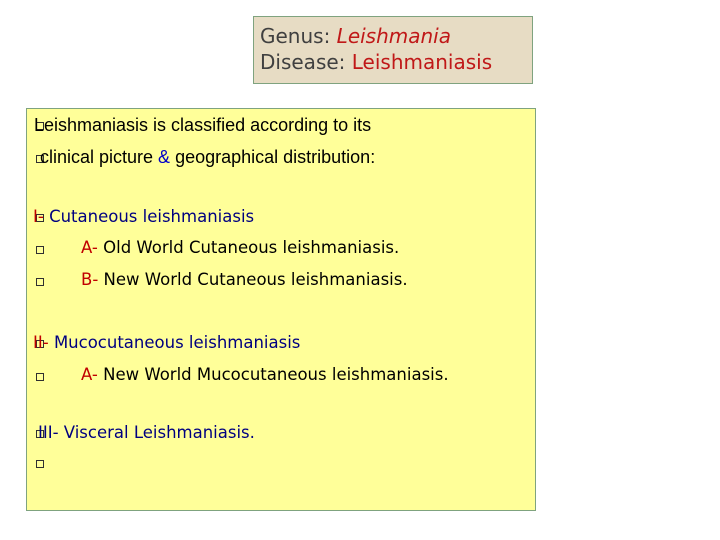 The image size is (720, 540). What do you see at coordinates (164, 157) in the screenshot?
I see `ampersand: &` at bounding box center [164, 157].